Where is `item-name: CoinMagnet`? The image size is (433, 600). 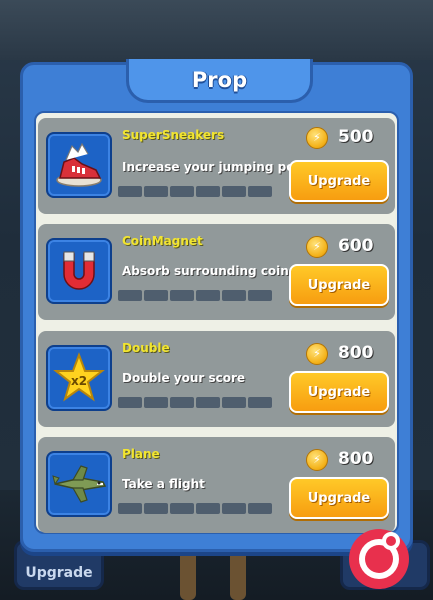 item-name: CoinMagnet is located at coordinates (162, 241).